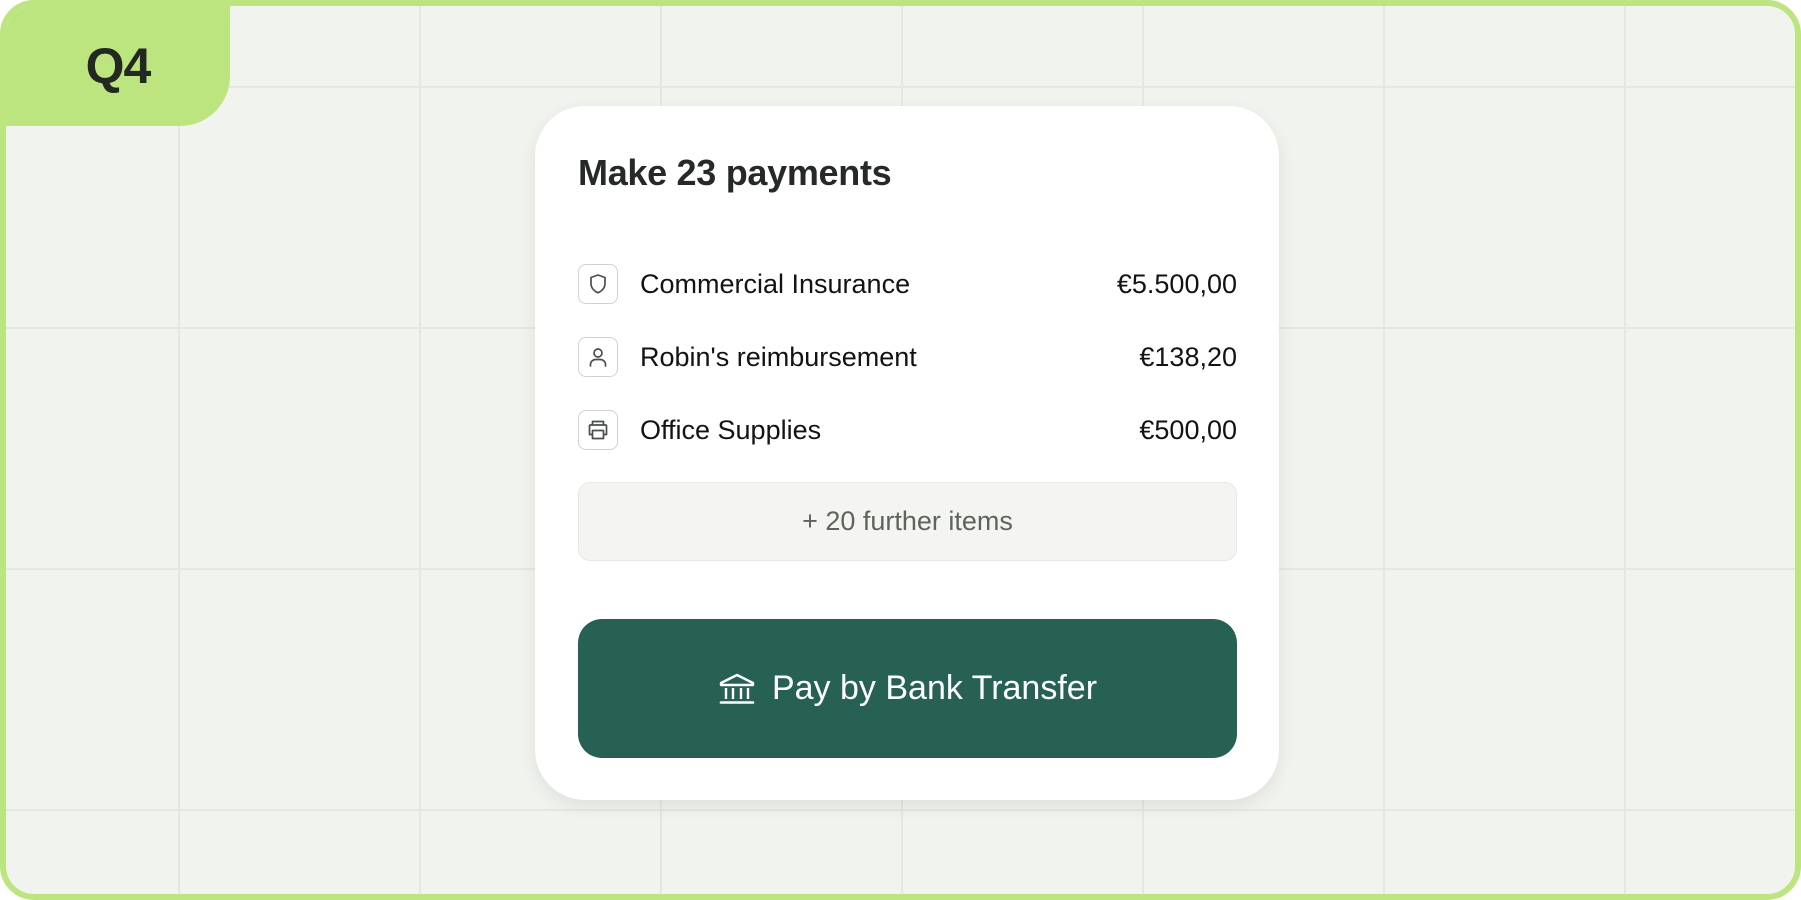 The height and width of the screenshot is (900, 1801). I want to click on payment-row-amount: €138,20, so click(1188, 356).